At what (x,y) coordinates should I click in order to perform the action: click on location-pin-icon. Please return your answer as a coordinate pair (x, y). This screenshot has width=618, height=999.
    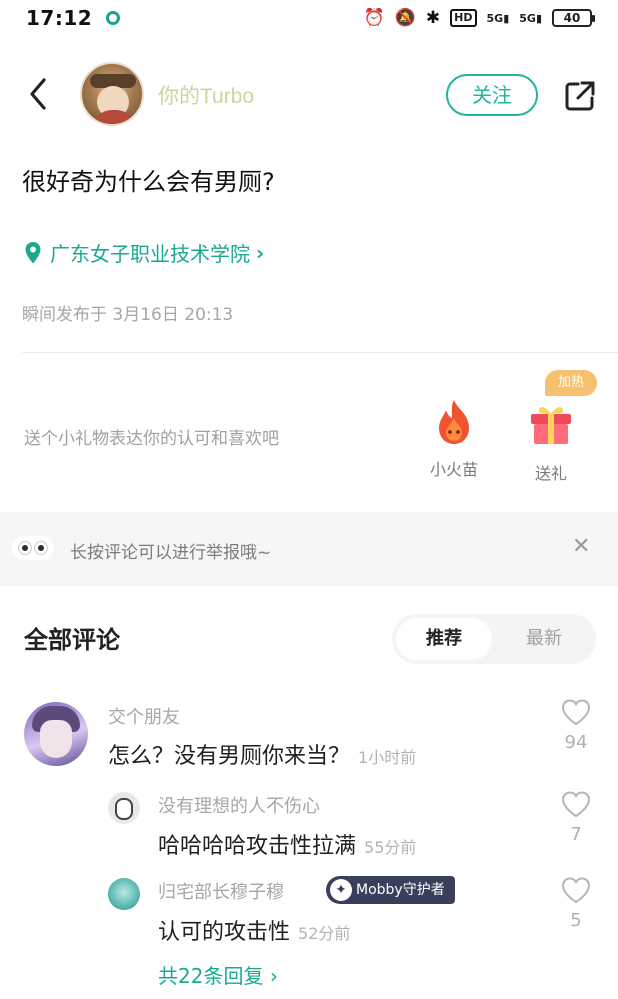
    Looking at the image, I should click on (33, 252).